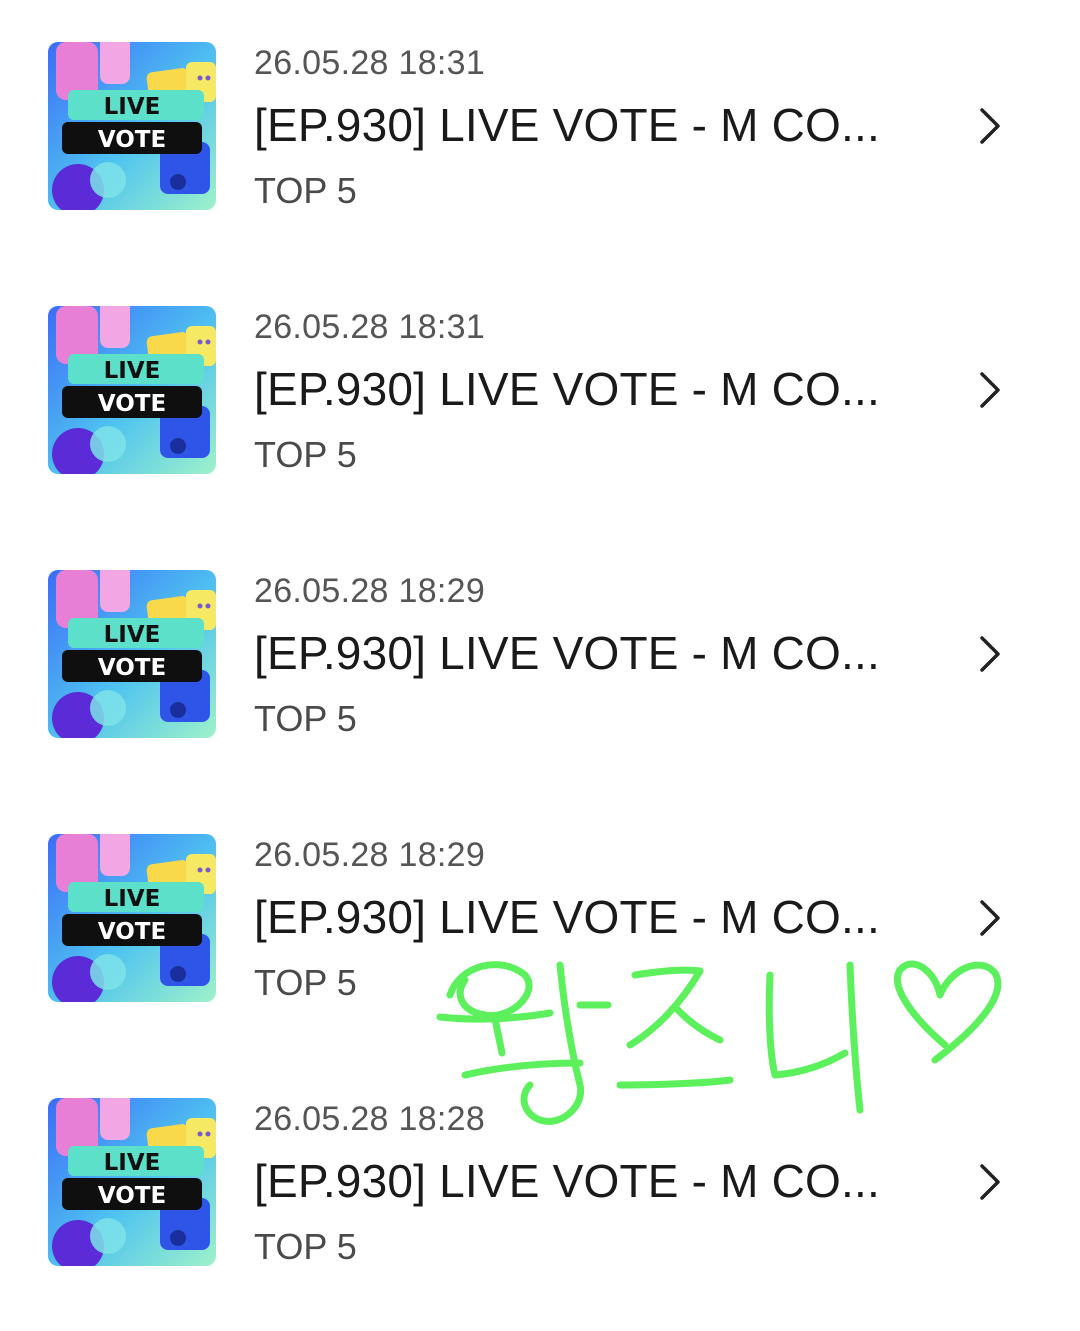 This screenshot has height=1331, width=1080. Describe the element at coordinates (370, 1119) in the screenshot. I see `item-date: 26.05.28 18:28` at that location.